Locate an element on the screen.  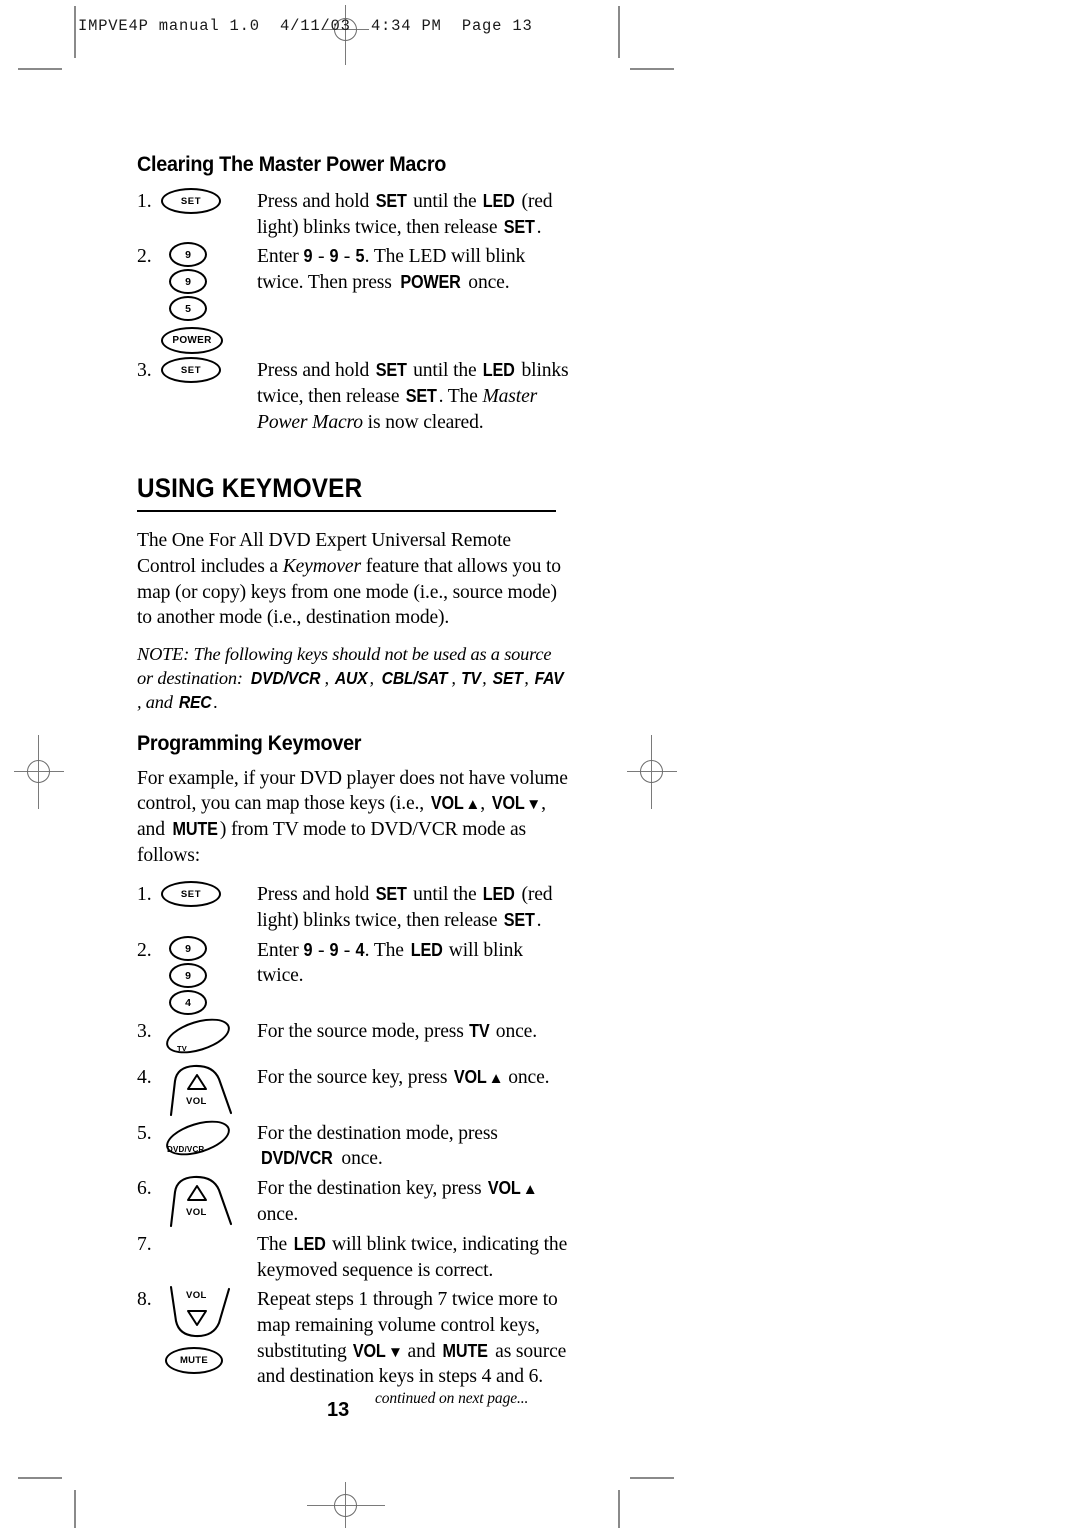
registration-mark-top-center is located at coordinates (346, 35).